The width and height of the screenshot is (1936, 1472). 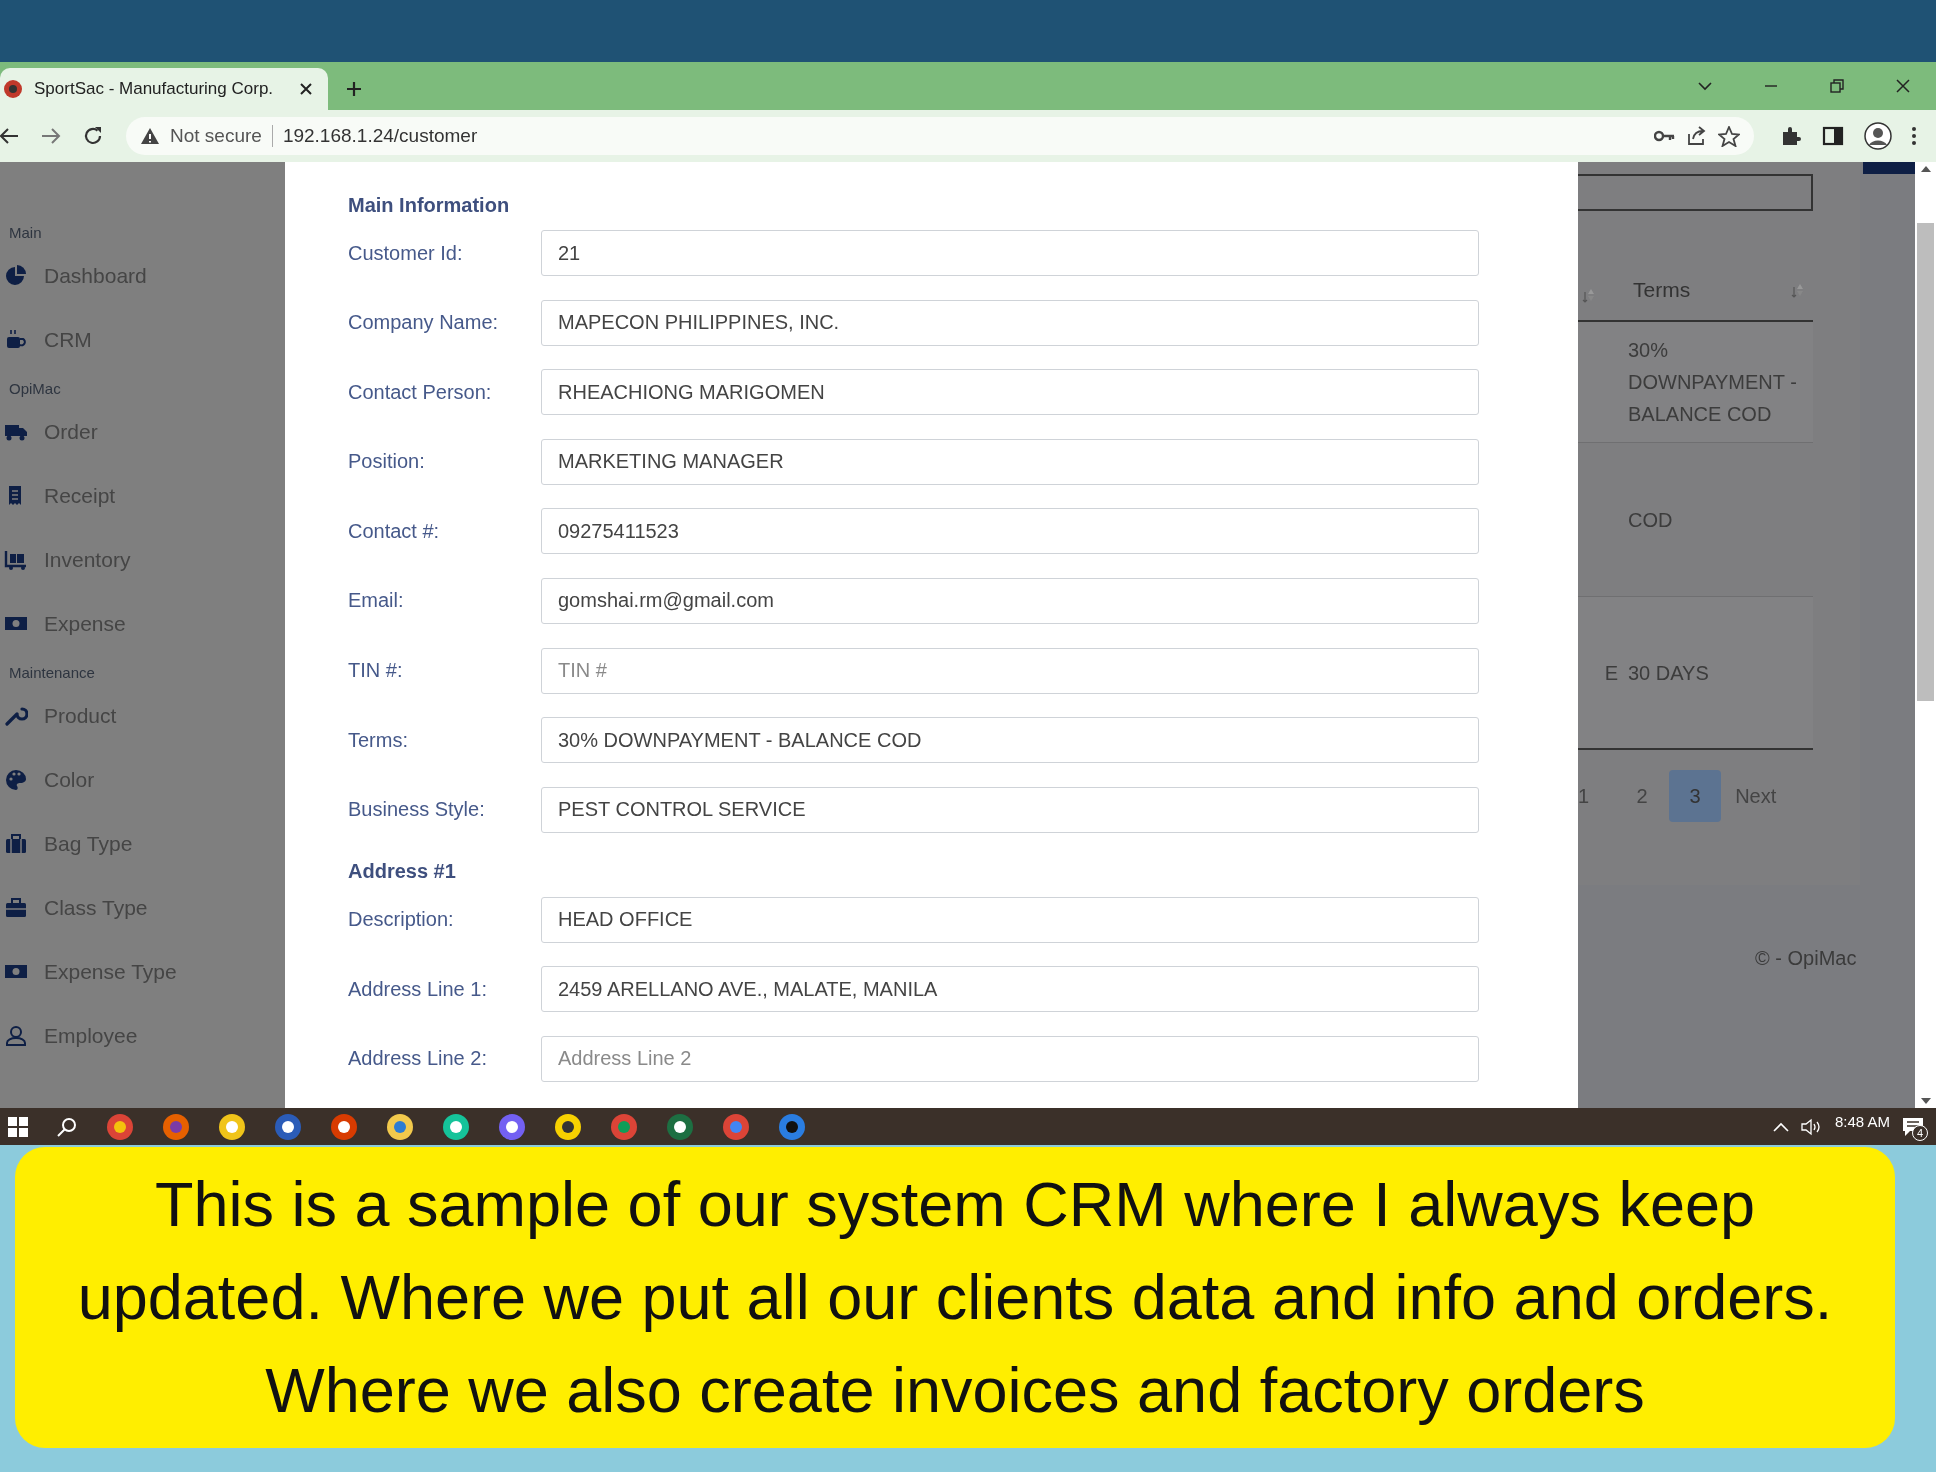 What do you see at coordinates (1695, 796) in the screenshot?
I see `page-button: 3` at bounding box center [1695, 796].